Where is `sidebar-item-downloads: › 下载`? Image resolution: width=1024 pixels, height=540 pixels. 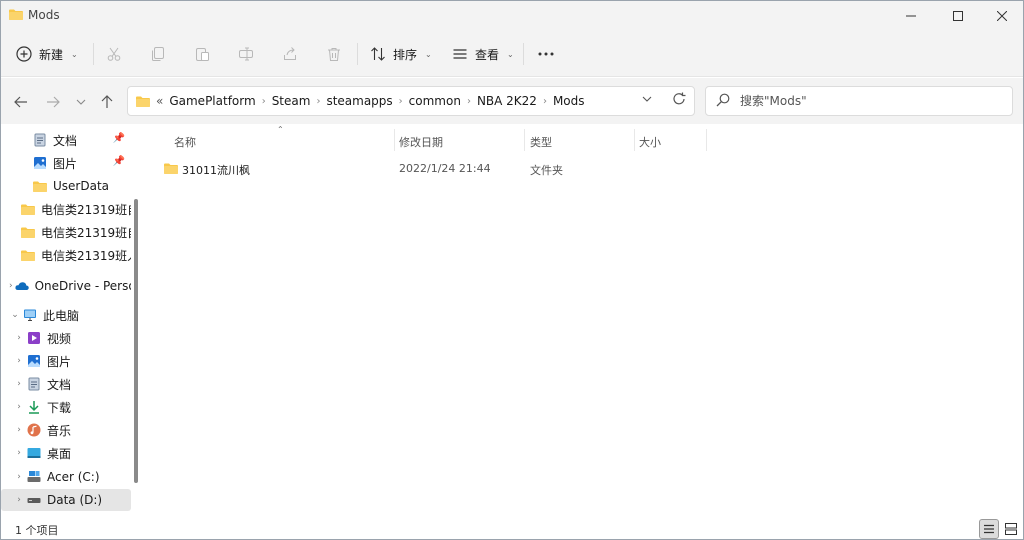 sidebar-item-downloads: › 下载 is located at coordinates (66, 407).